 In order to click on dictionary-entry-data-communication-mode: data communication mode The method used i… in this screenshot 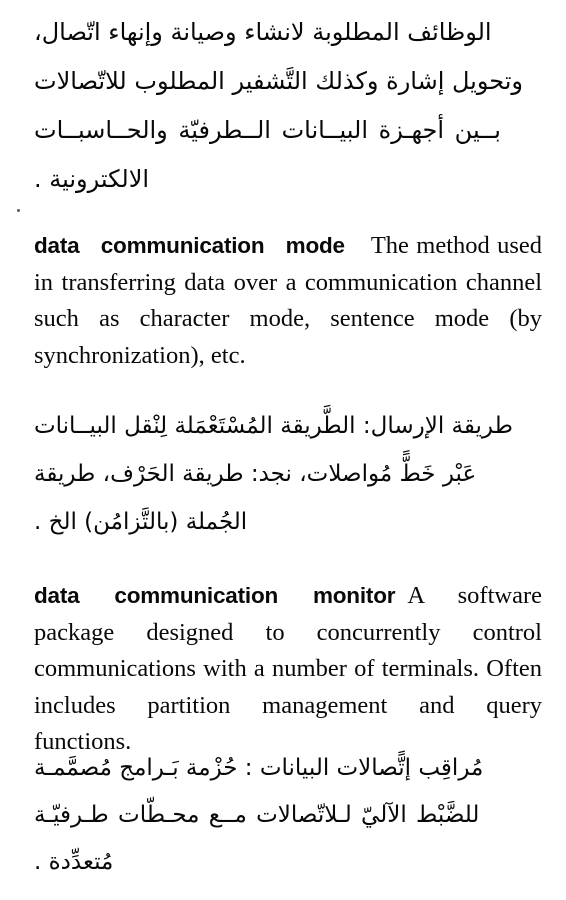, I will do `click(288, 301)`.